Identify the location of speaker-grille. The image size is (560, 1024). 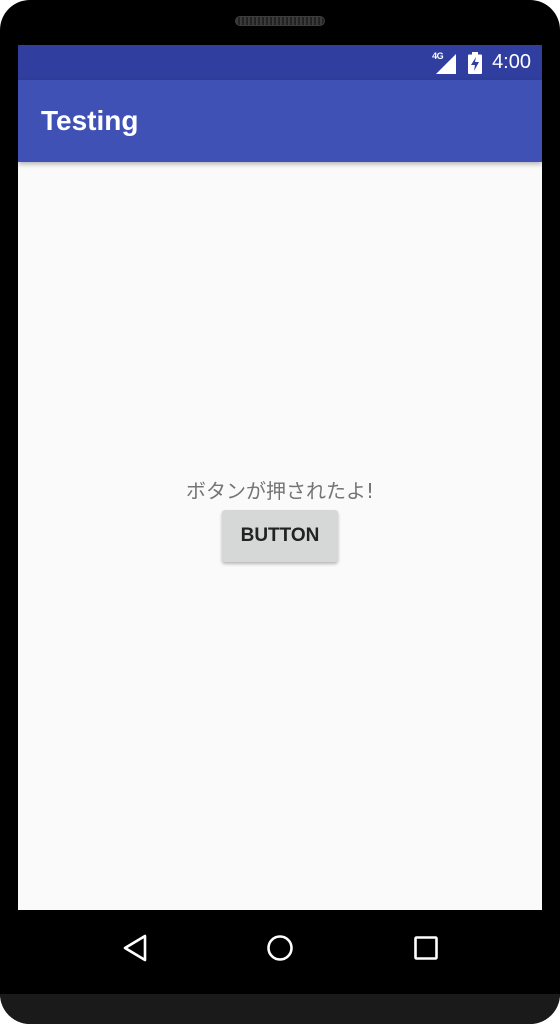
(280, 21).